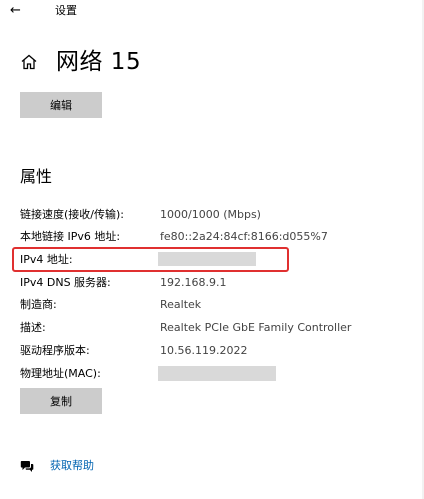  I want to click on redacted-ipv4-value, so click(207, 259).